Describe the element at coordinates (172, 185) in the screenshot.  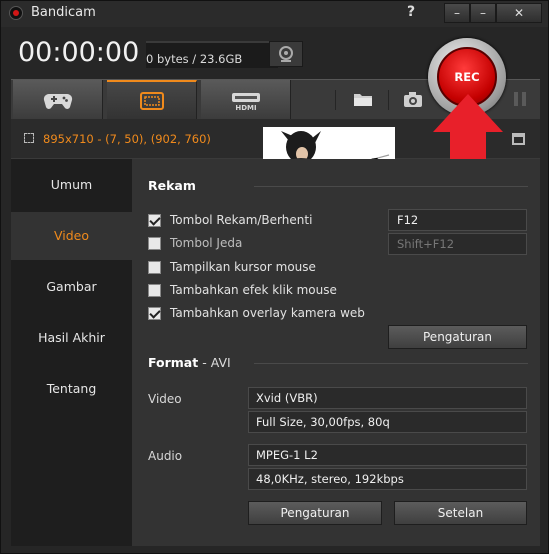
I see `record-section-title: Rekam` at that location.